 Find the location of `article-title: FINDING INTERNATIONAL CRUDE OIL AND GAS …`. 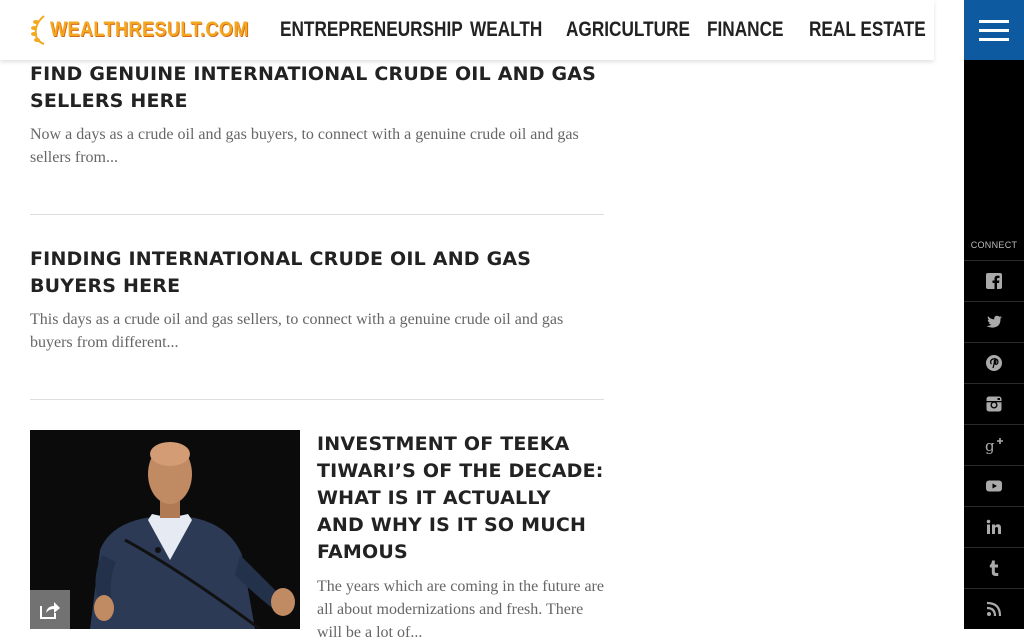

article-title: FINDING INTERNATIONAL CRUDE OIL AND GAS … is located at coordinates (317, 273).